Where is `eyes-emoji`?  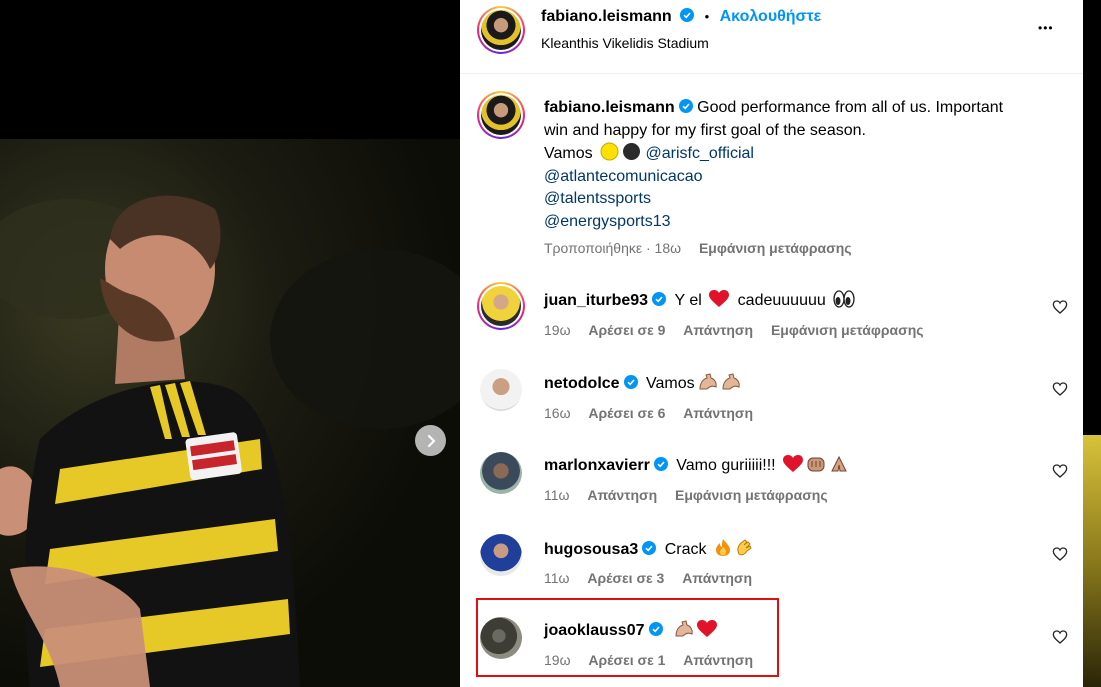
eyes-emoji is located at coordinates (844, 299).